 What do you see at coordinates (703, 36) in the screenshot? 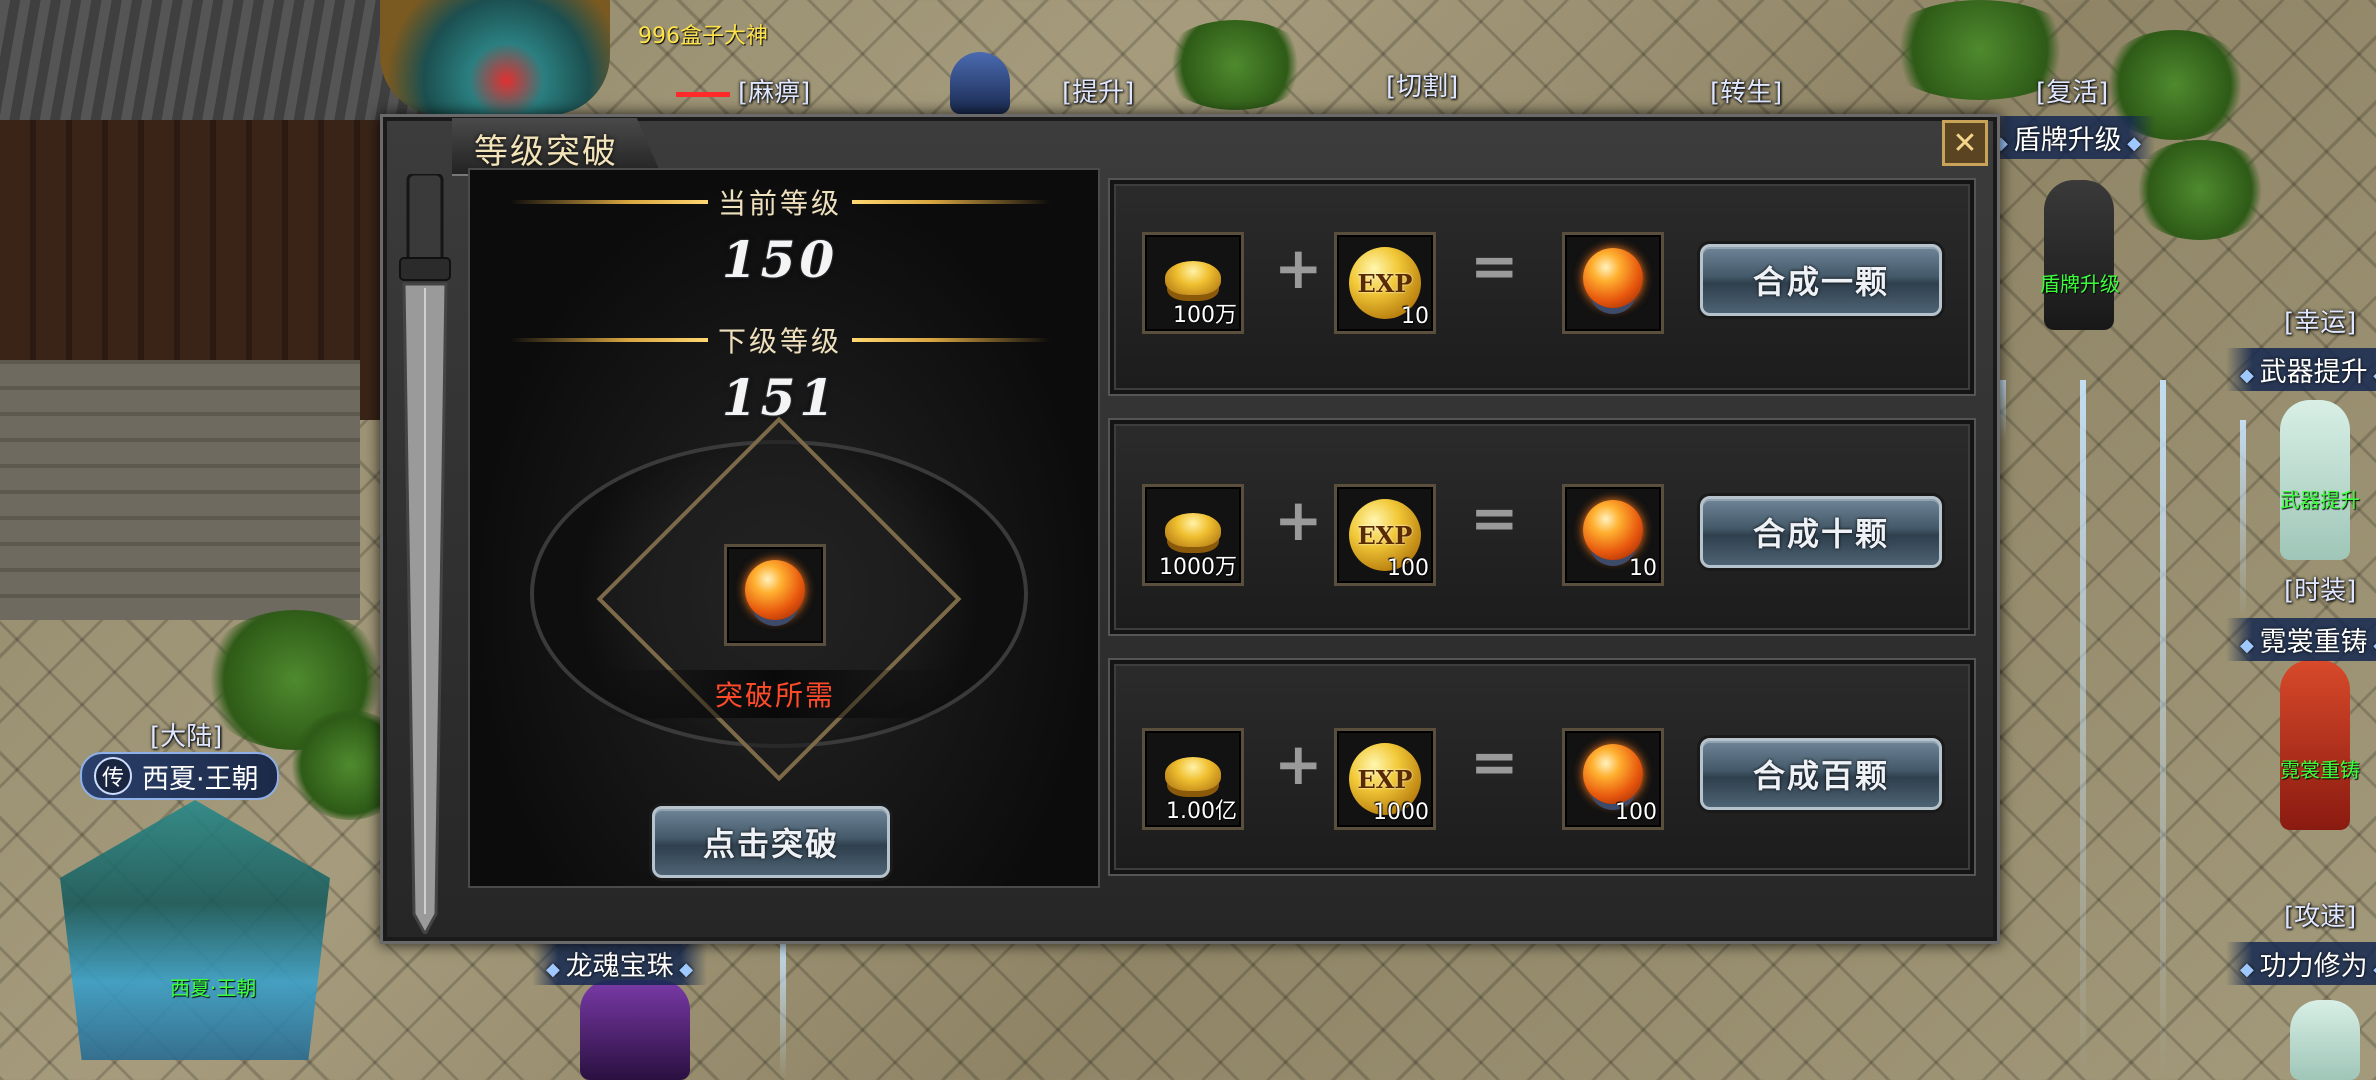
I see `player-name: 996盒子大神` at bounding box center [703, 36].